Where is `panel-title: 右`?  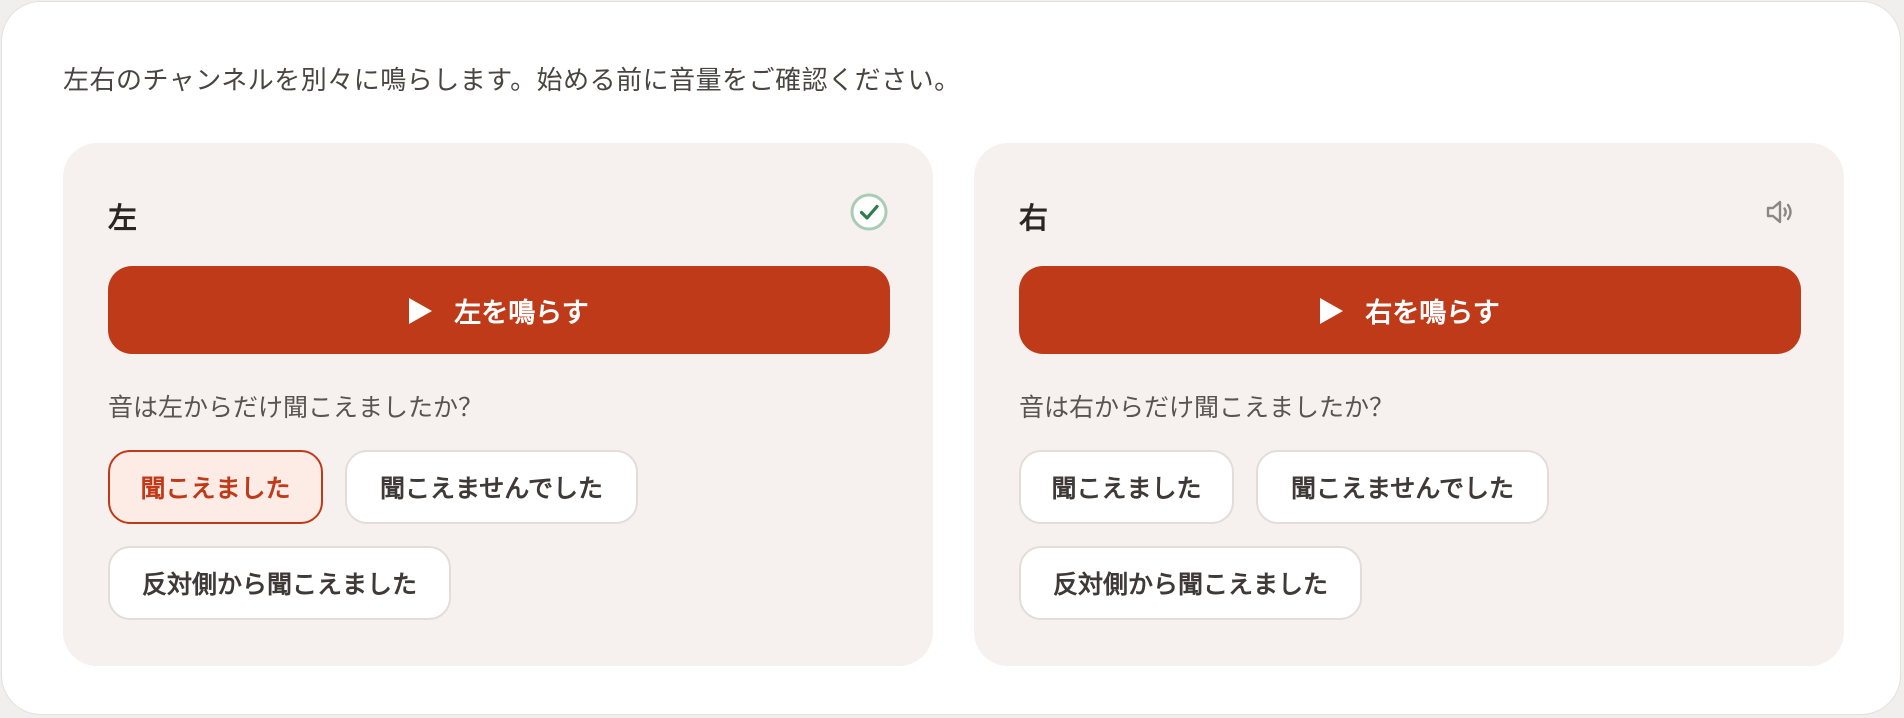
panel-title: 右 is located at coordinates (1034, 218).